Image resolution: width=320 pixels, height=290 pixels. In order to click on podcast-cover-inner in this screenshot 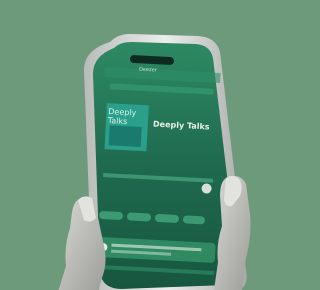, I will do `click(125, 136)`.